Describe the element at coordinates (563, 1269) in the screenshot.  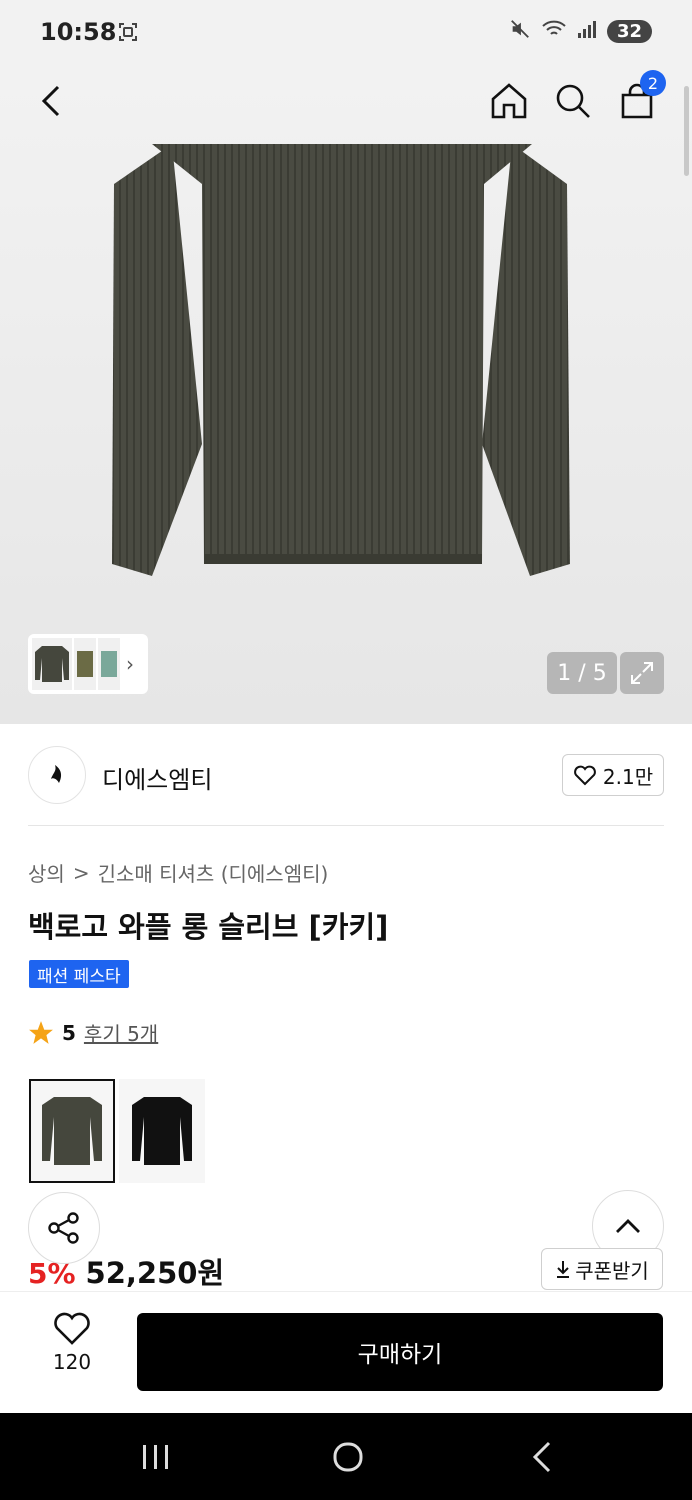
I see `download-icon` at that location.